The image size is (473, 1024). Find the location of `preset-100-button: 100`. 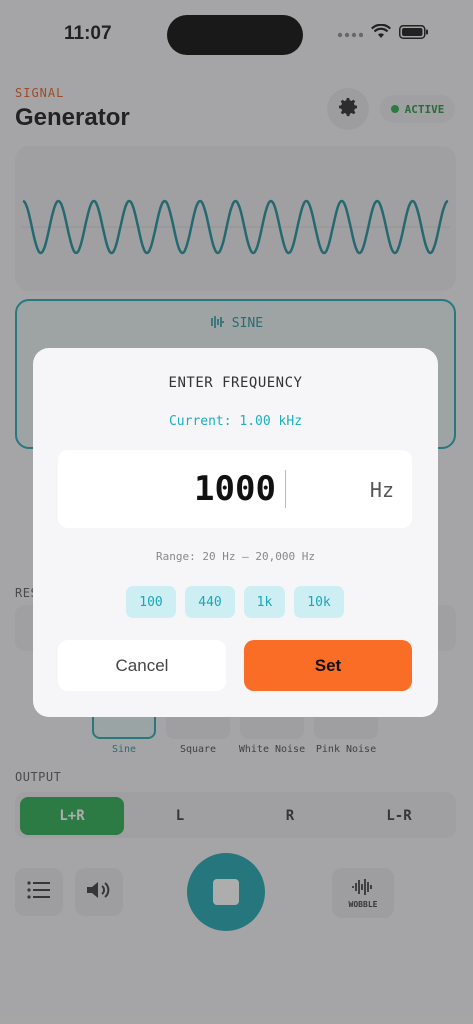

preset-100-button: 100 is located at coordinates (151, 602).